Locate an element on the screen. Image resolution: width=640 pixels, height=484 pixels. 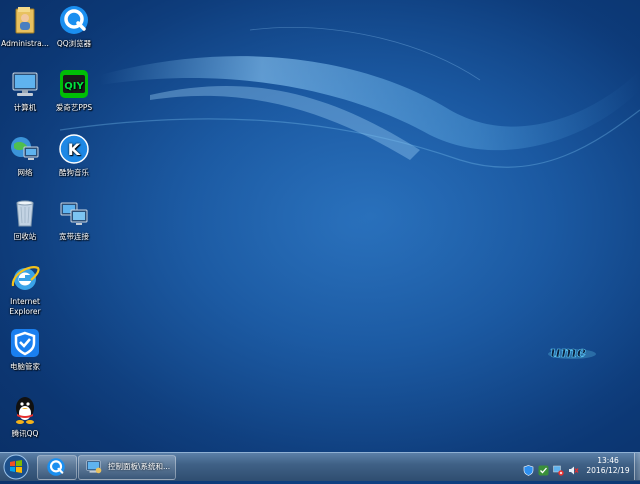
desktop-icon-label: QQ浏览器 is located at coordinates (74, 43).